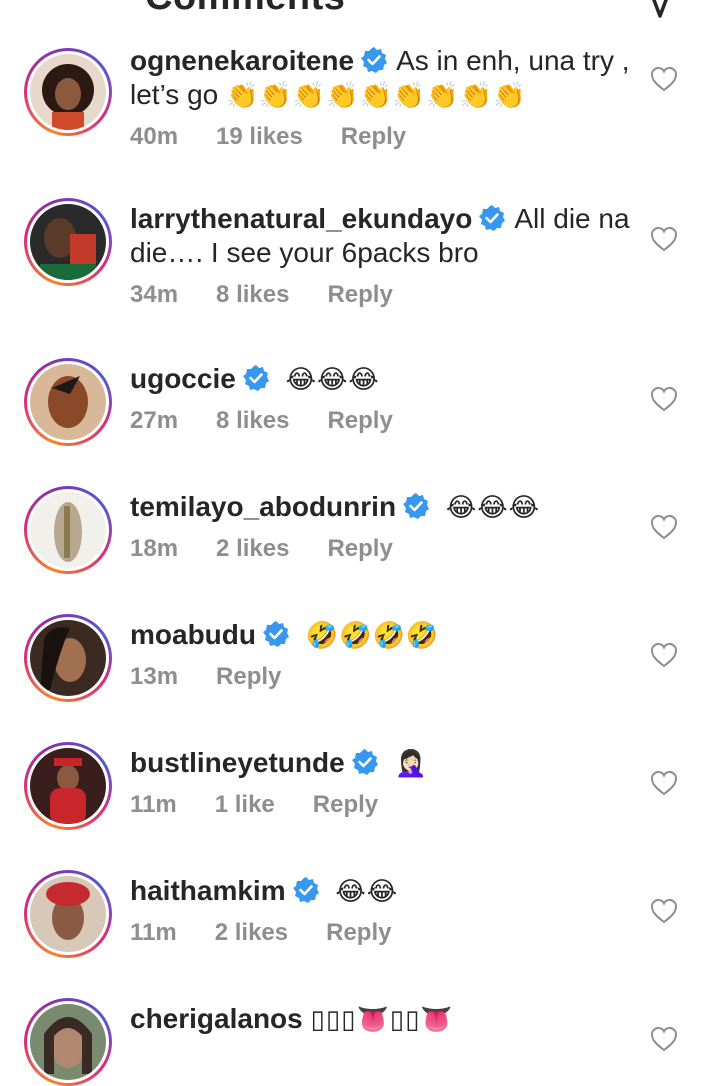 Image resolution: width=720 pixels, height=1086 pixels. Describe the element at coordinates (154, 676) in the screenshot. I see `comment-time: 13m` at that location.